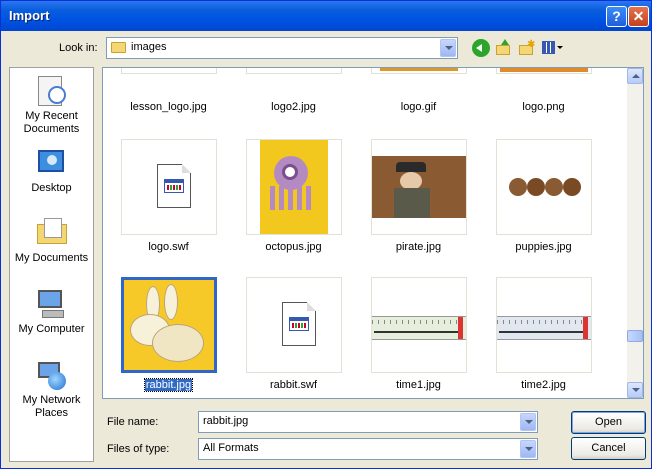 This screenshot has height=469, width=652. I want to click on file-name: puppies.jpg, so click(543, 247).